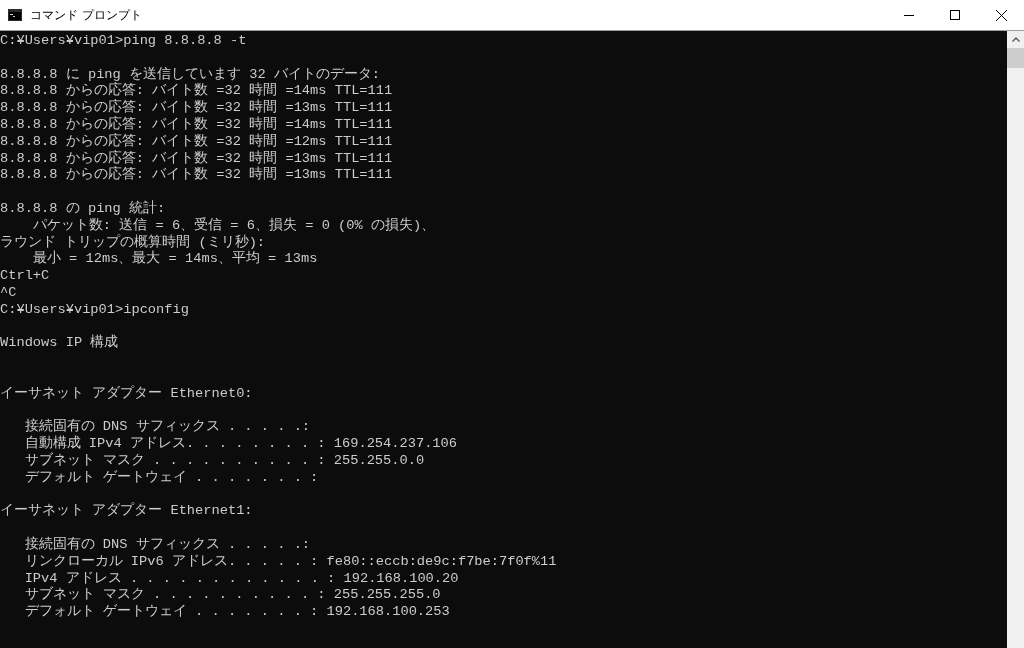 The width and height of the screenshot is (1024, 648). Describe the element at coordinates (190, 74) in the screenshot. I see `console-line: 8.8.8.8 に ping を送信しています 32 バイトのデータ:` at that location.